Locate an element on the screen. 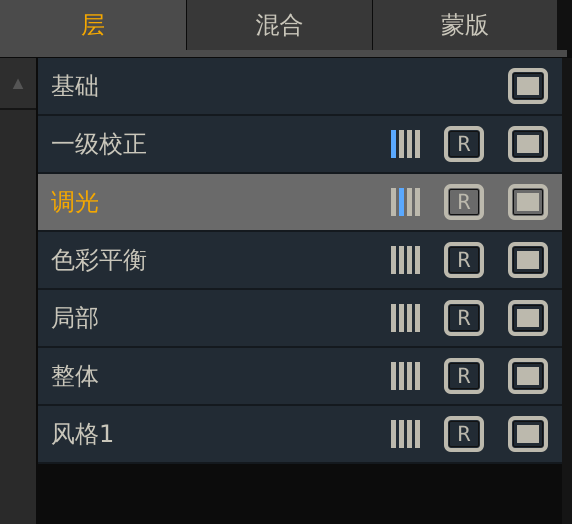  layer-row: 基础 is located at coordinates (300, 87).